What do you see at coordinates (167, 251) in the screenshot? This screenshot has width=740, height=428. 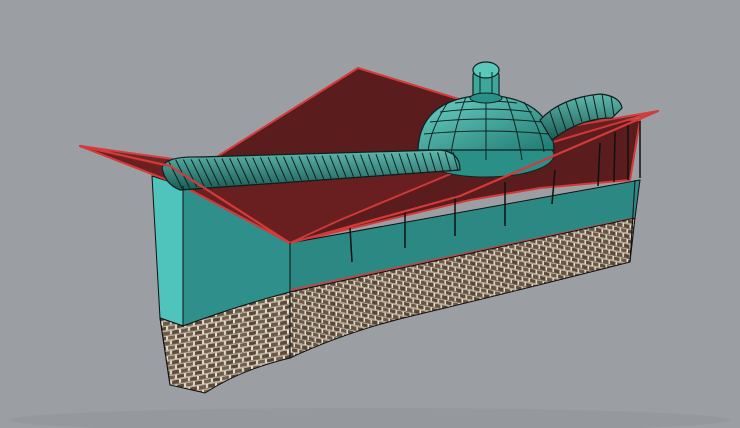 I see `wall-left-facade` at bounding box center [167, 251].